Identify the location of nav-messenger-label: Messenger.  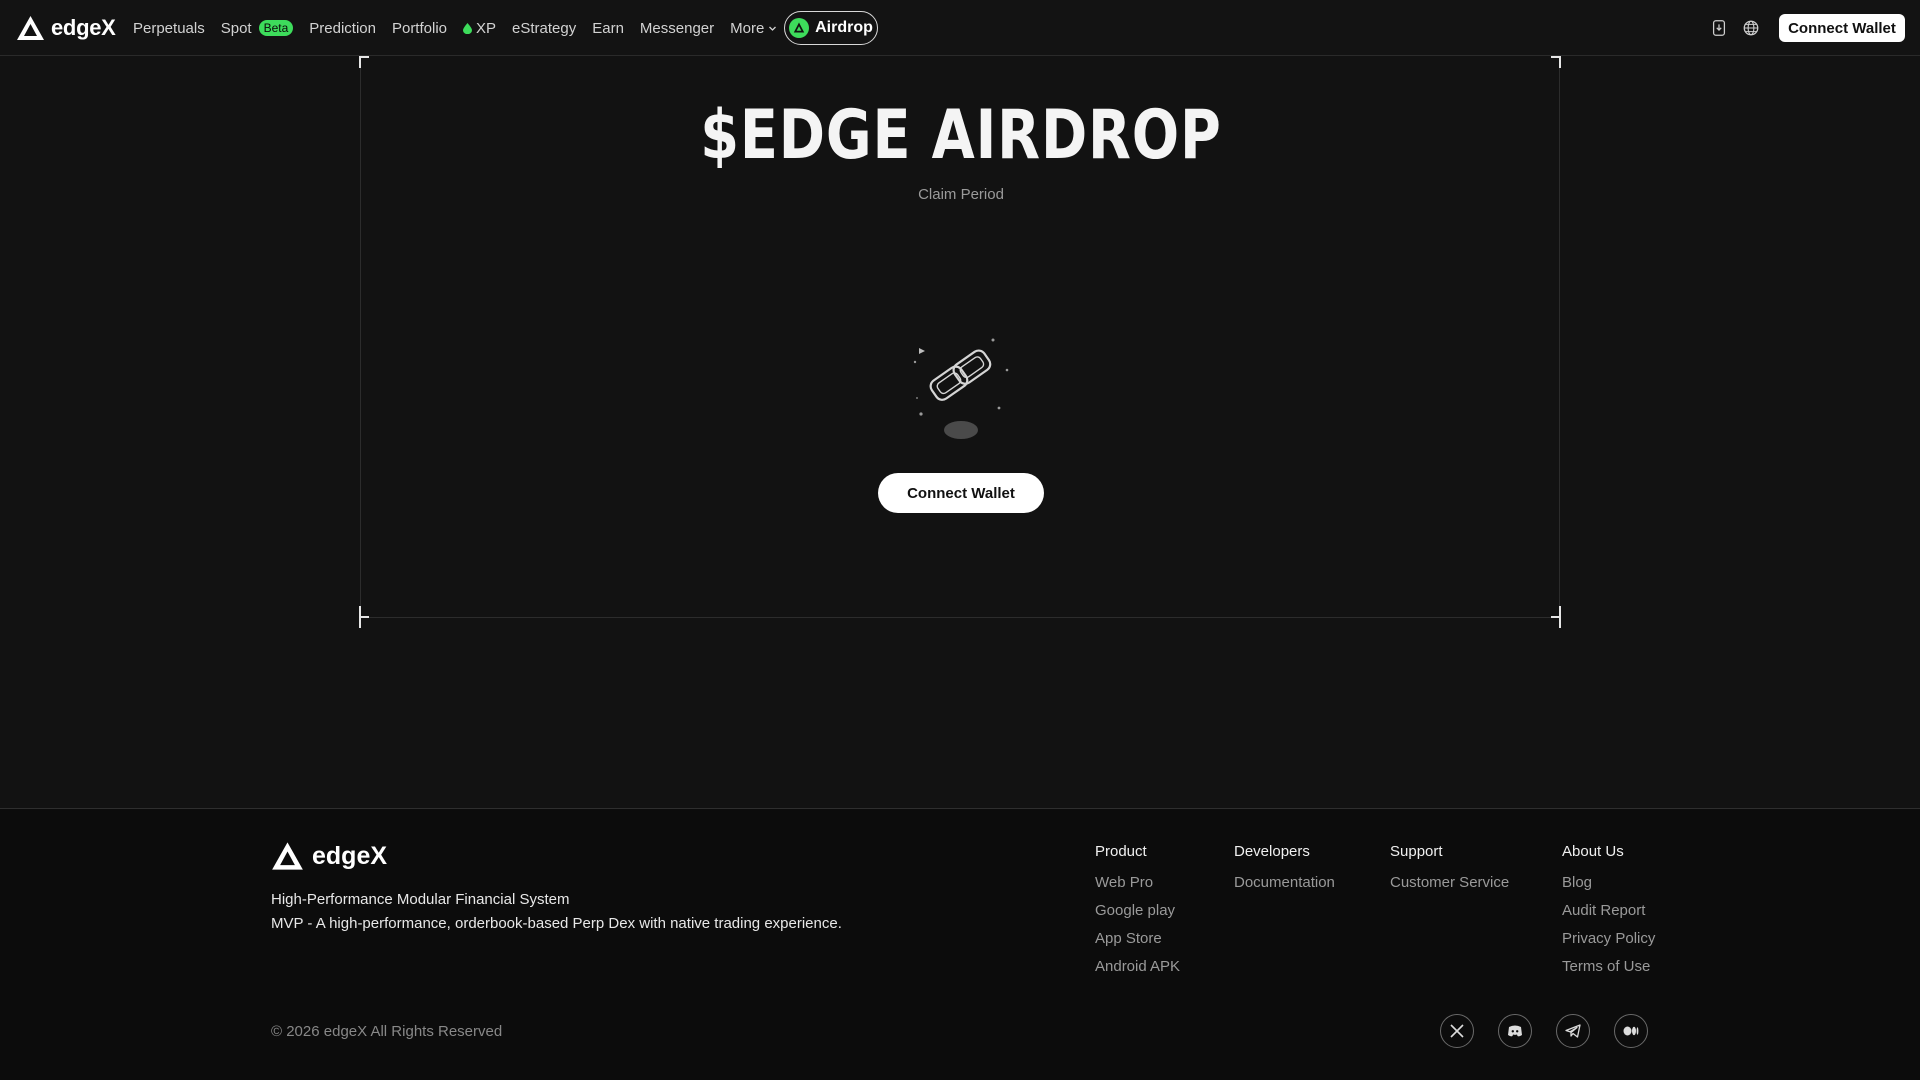
(677, 28).